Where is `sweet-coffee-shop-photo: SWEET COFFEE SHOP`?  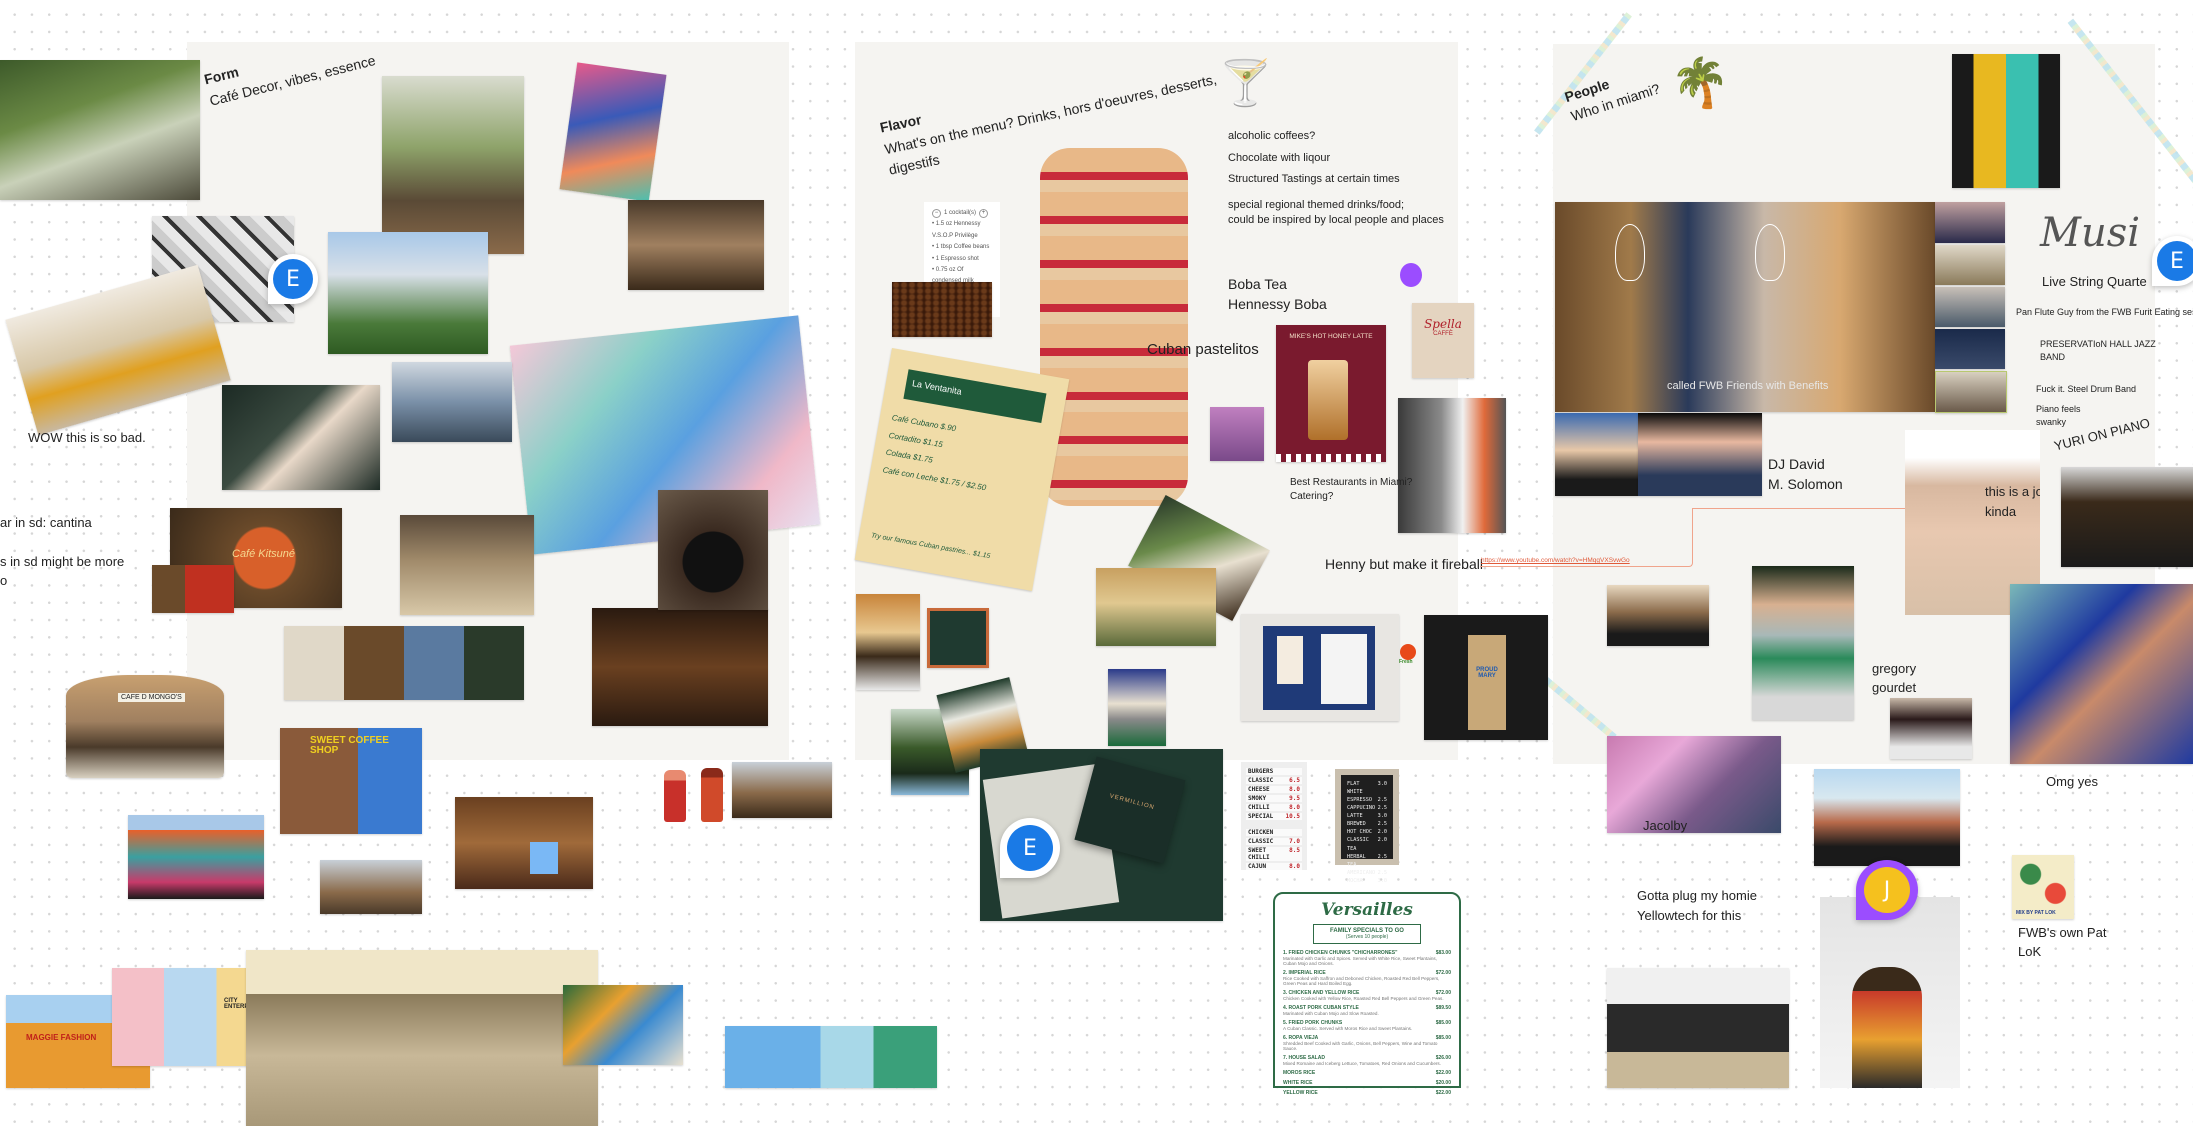 sweet-coffee-shop-photo: SWEET COFFEE SHOP is located at coordinates (351, 781).